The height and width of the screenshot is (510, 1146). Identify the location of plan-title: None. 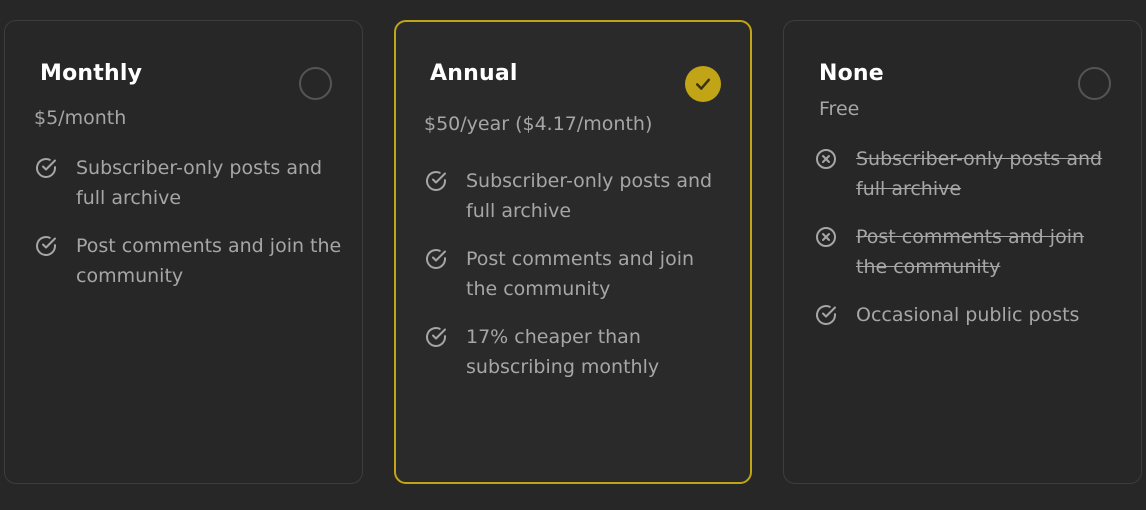
(851, 73).